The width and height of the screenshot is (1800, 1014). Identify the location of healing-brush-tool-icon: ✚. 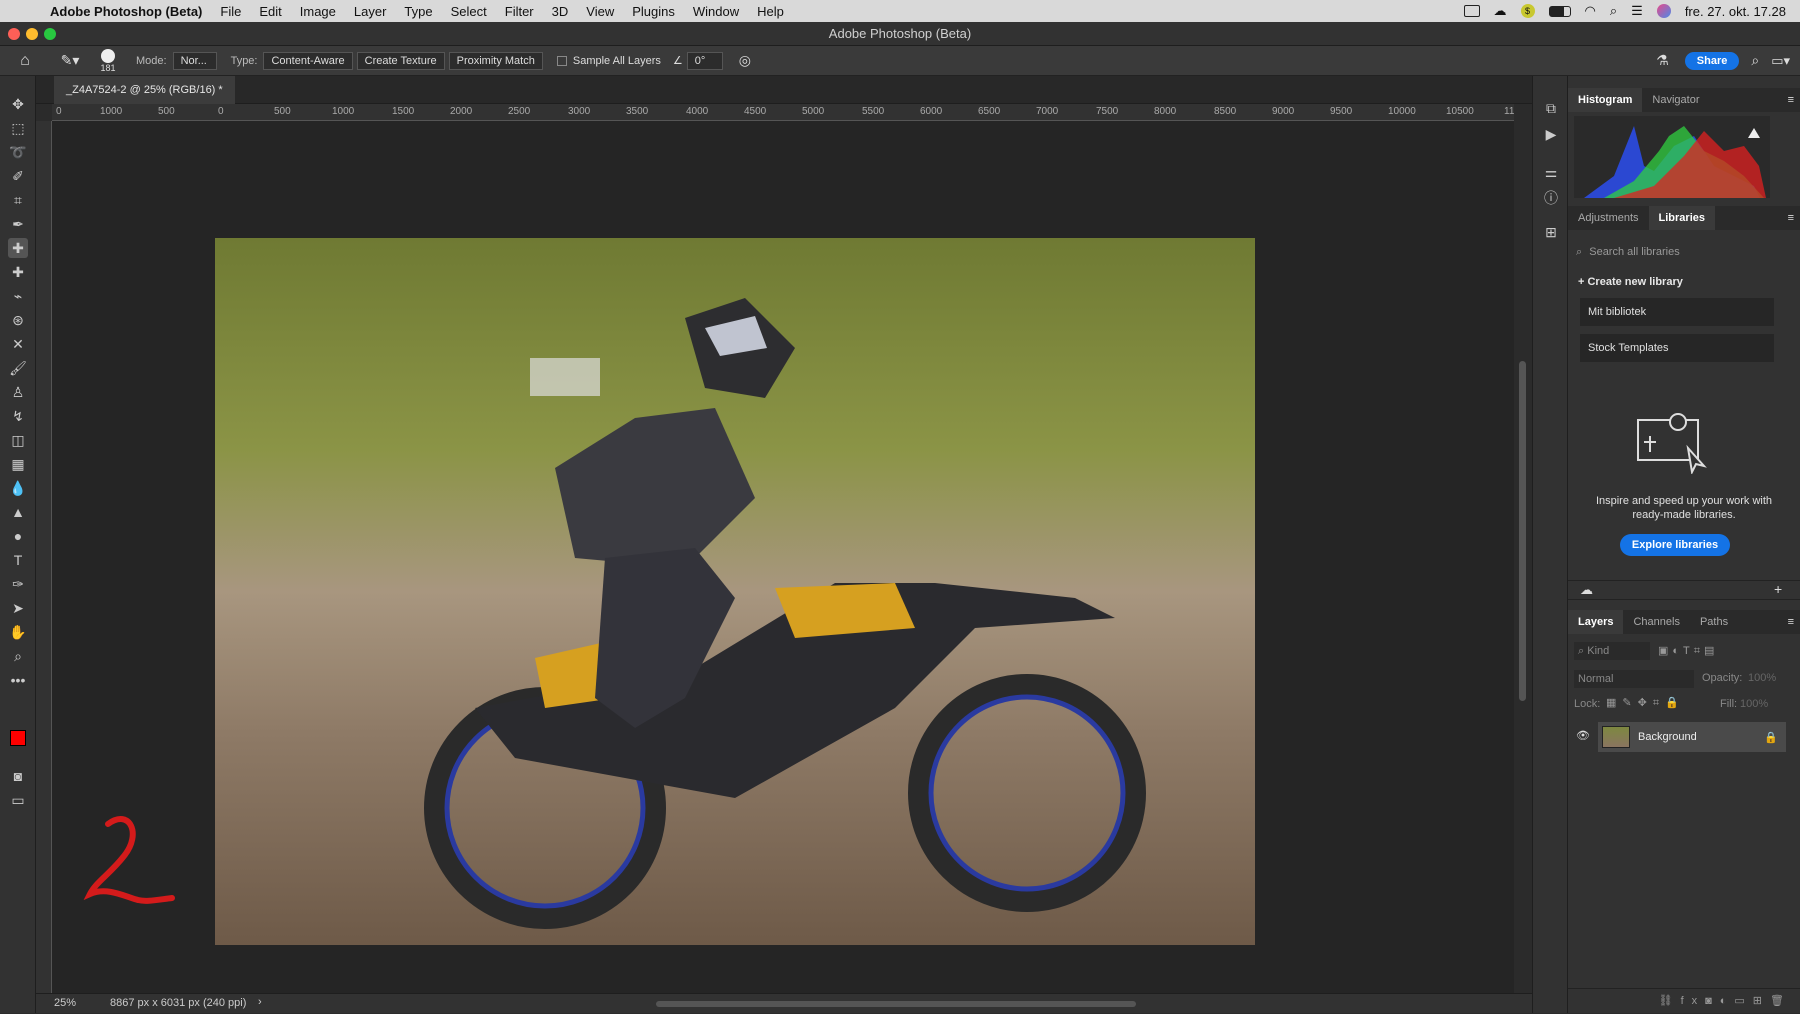
(18, 272).